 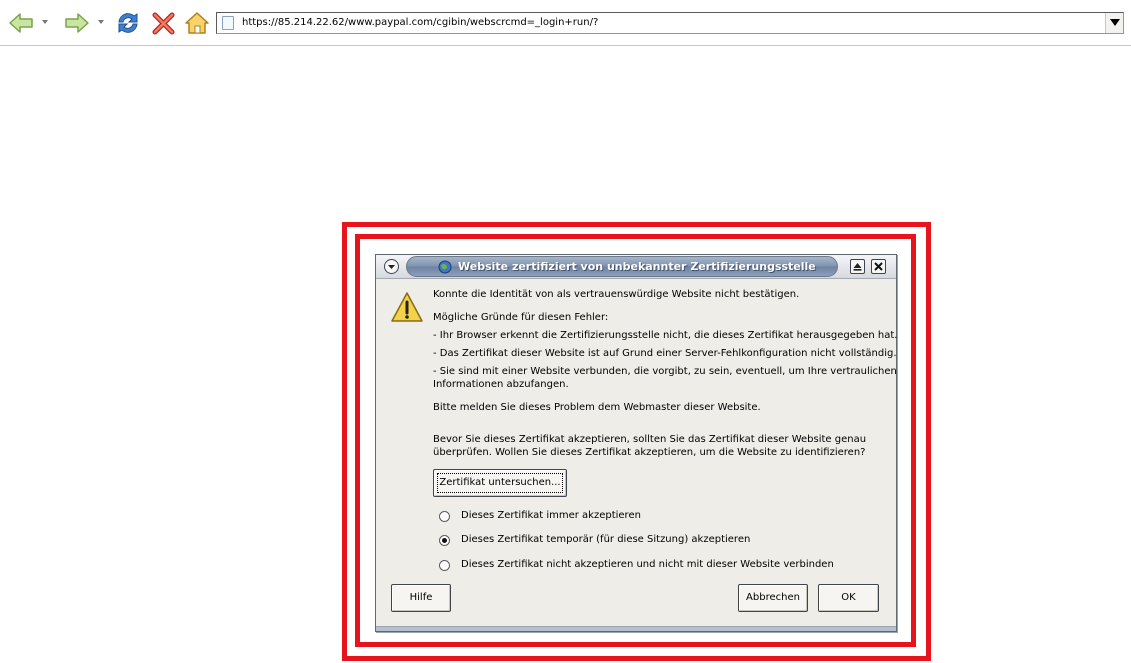 What do you see at coordinates (444, 565) in the screenshot?
I see `radio-reject` at bounding box center [444, 565].